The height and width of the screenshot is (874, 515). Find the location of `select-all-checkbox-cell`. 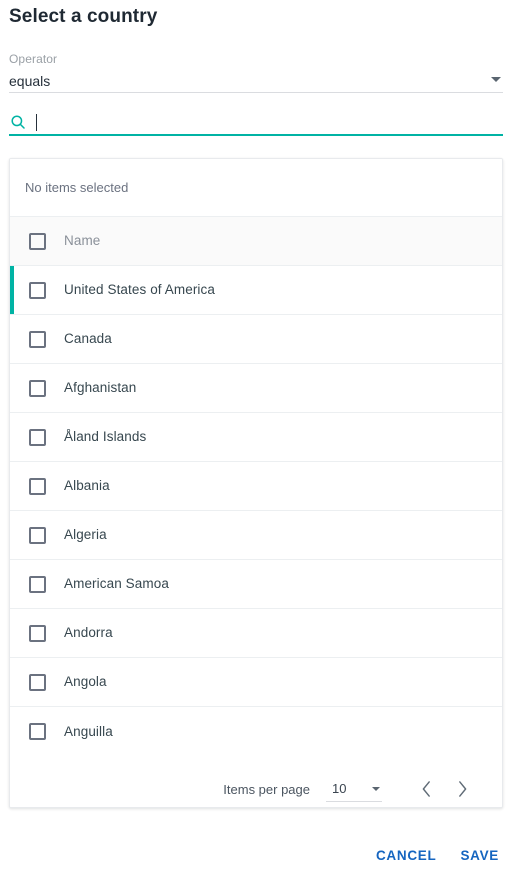

select-all-checkbox-cell is located at coordinates (37, 241).